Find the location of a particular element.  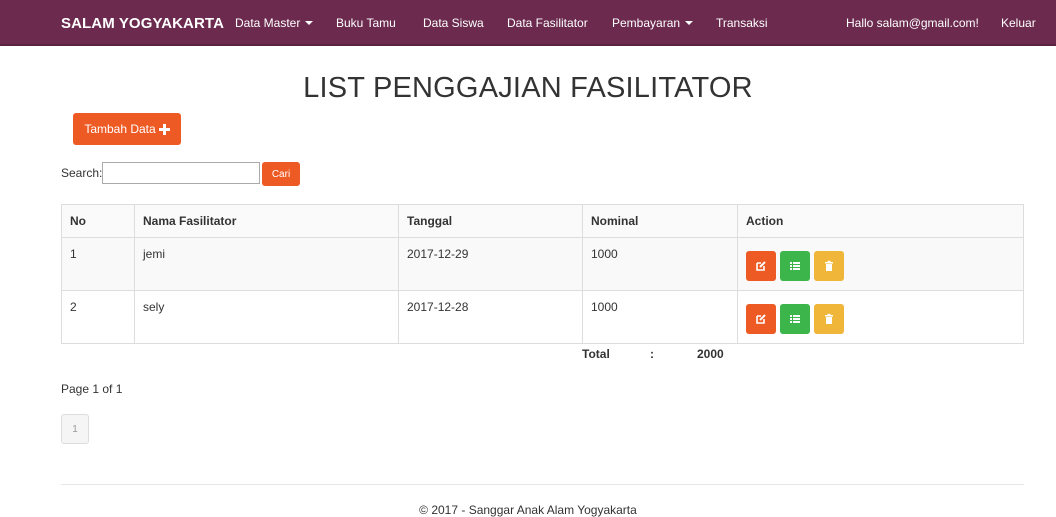

nav-data-master-label: Data Master is located at coordinates (268, 23).